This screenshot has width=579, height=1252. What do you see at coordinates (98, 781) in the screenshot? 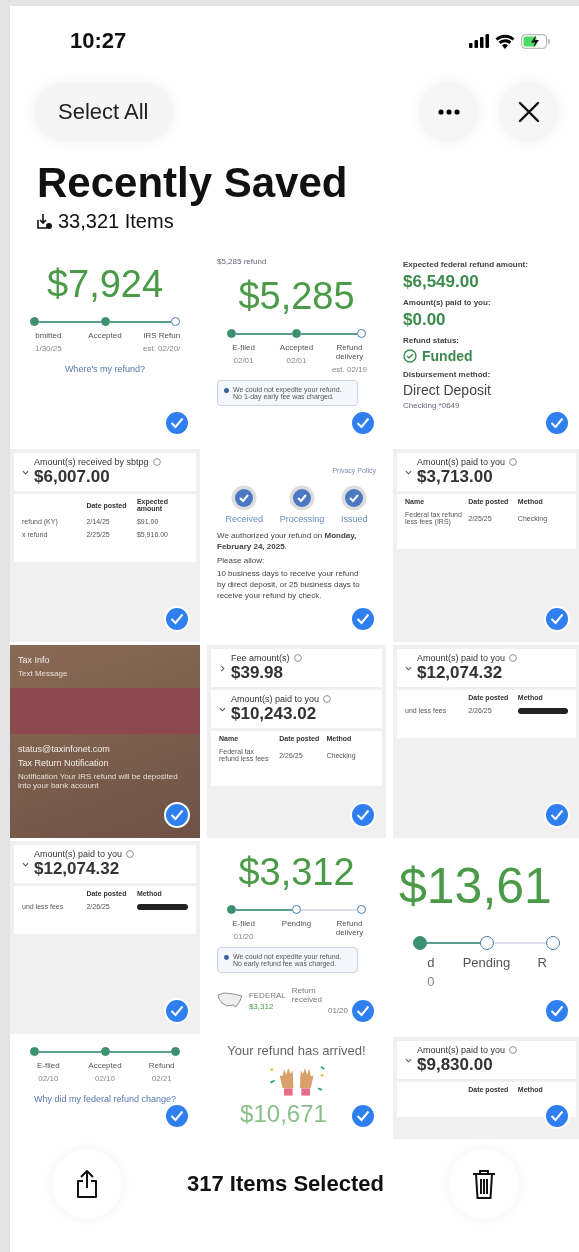
I see `message-text: Notification Your IRS refund will be deposited into your bank account` at bounding box center [98, 781].